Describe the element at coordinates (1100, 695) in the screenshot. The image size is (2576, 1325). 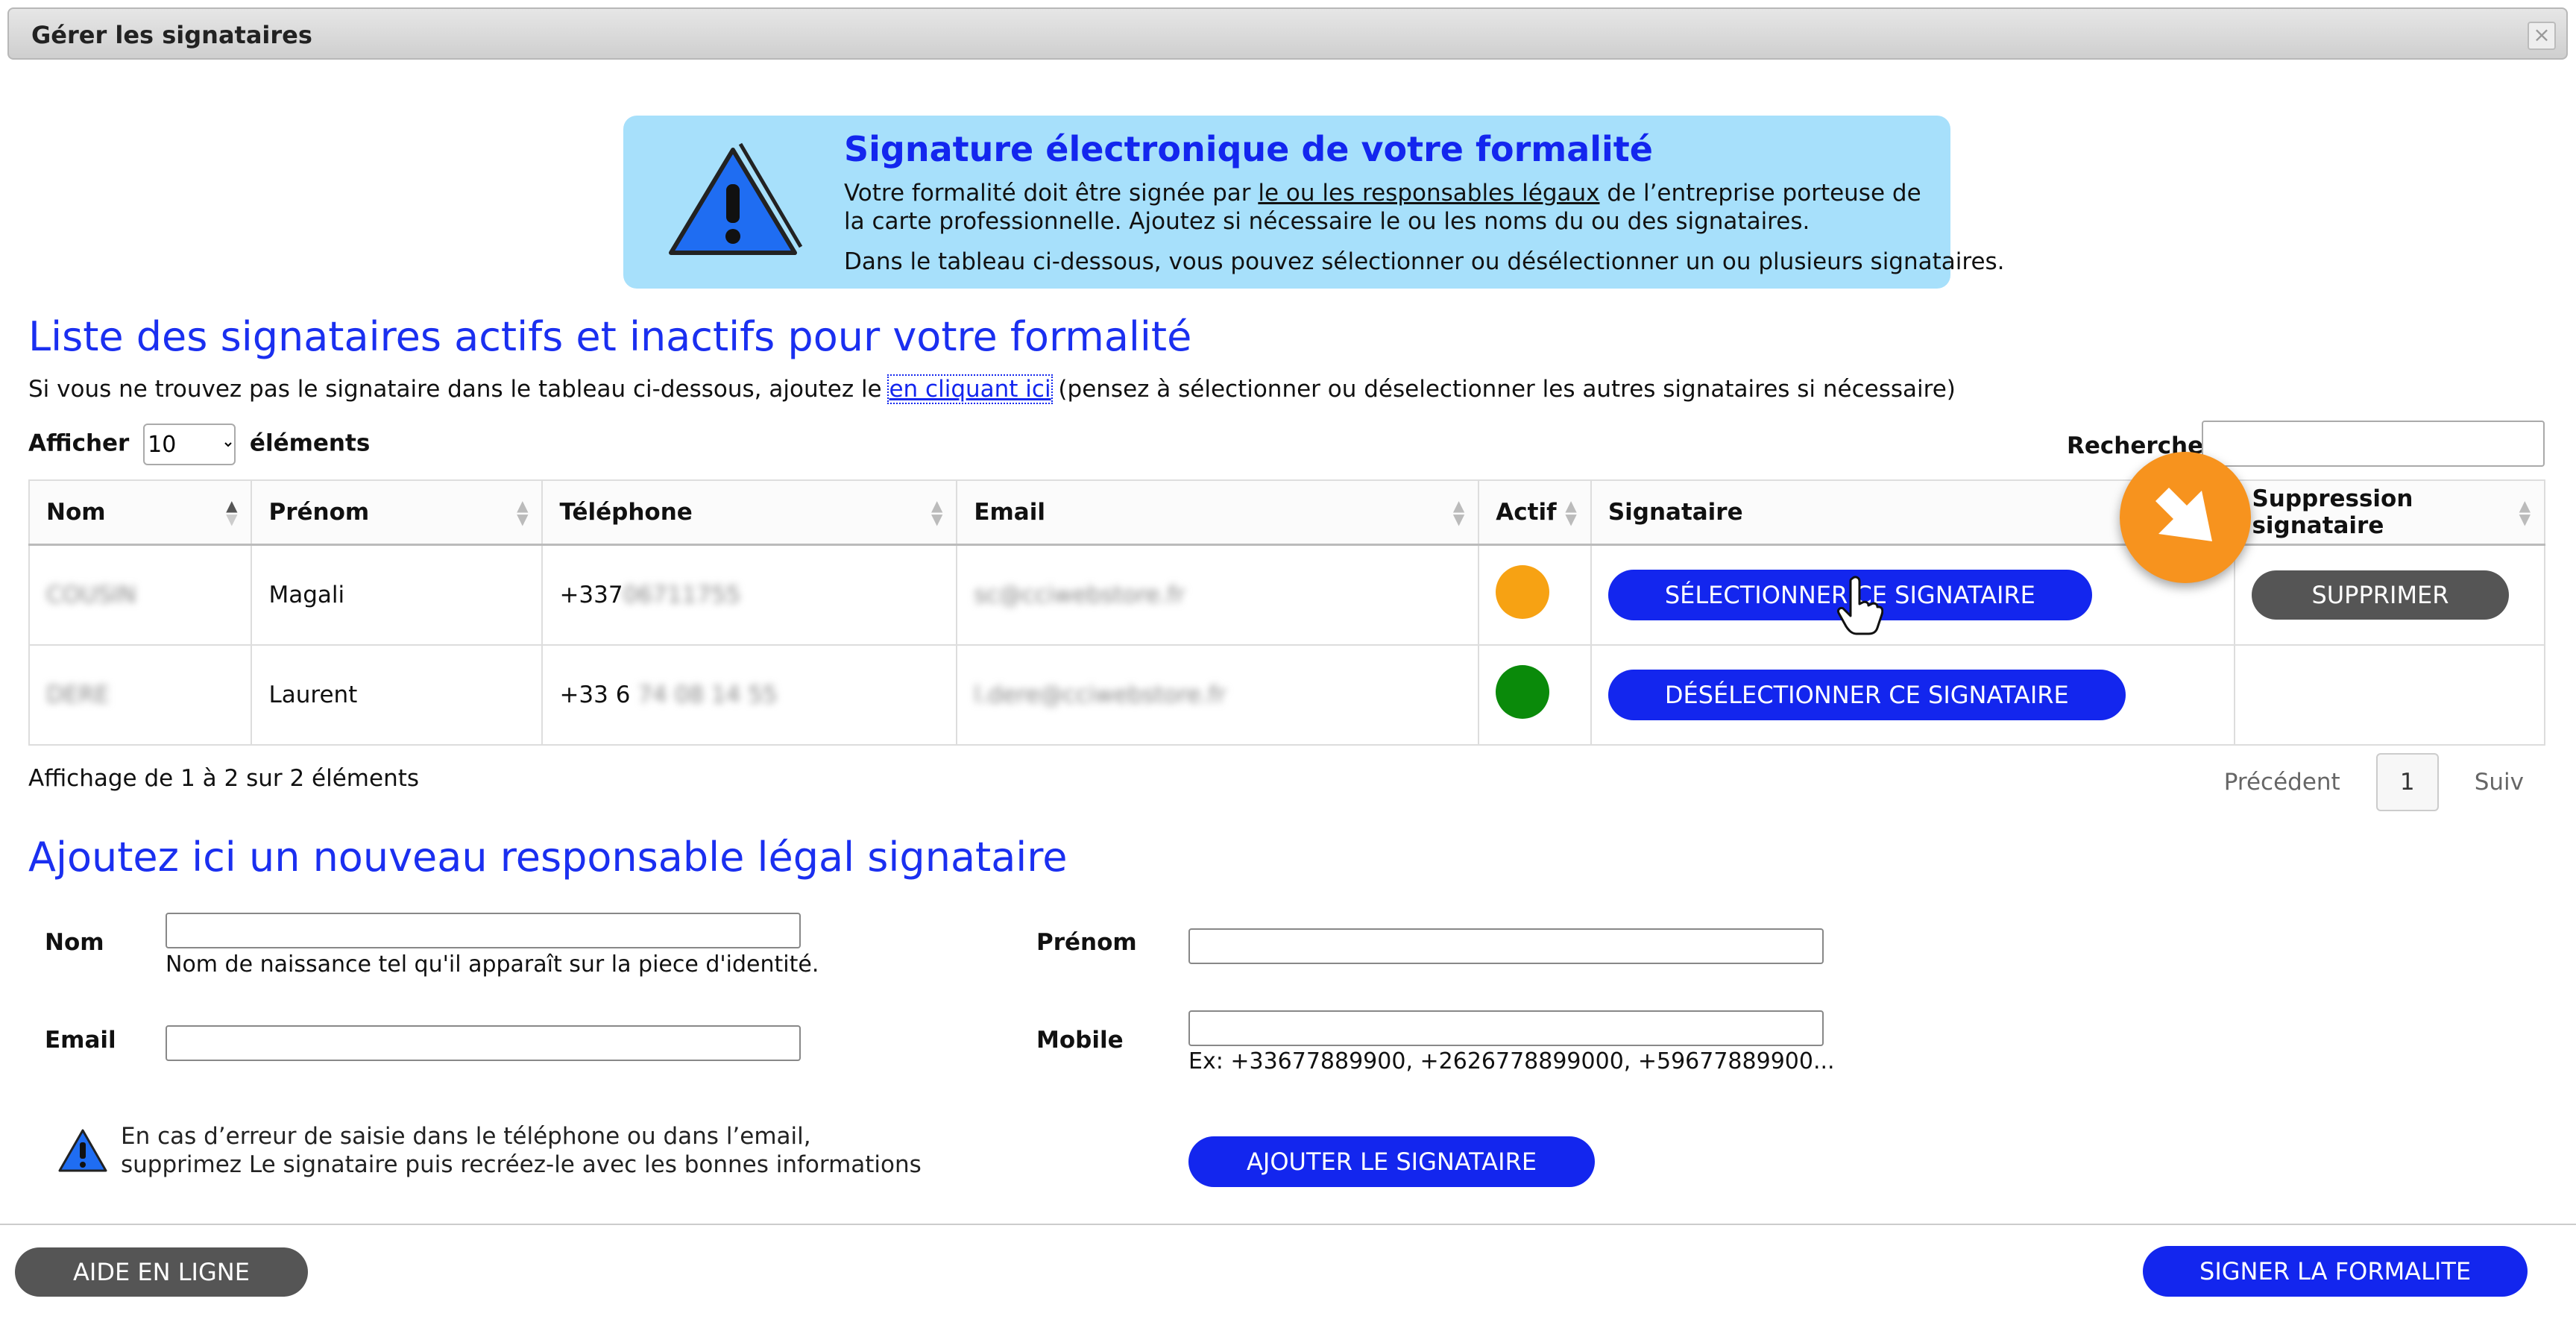
I see `email-value: l.dere@cciwebstore.fr` at that location.